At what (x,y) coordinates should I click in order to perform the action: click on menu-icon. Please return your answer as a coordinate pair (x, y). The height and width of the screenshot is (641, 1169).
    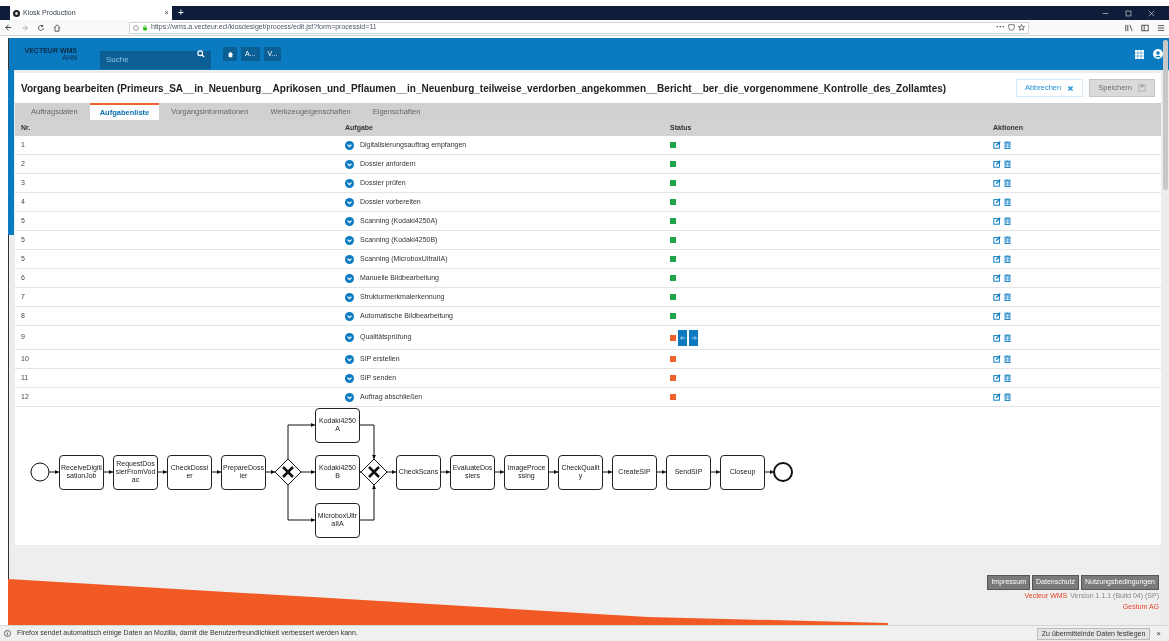
    Looking at the image, I should click on (1161, 27).